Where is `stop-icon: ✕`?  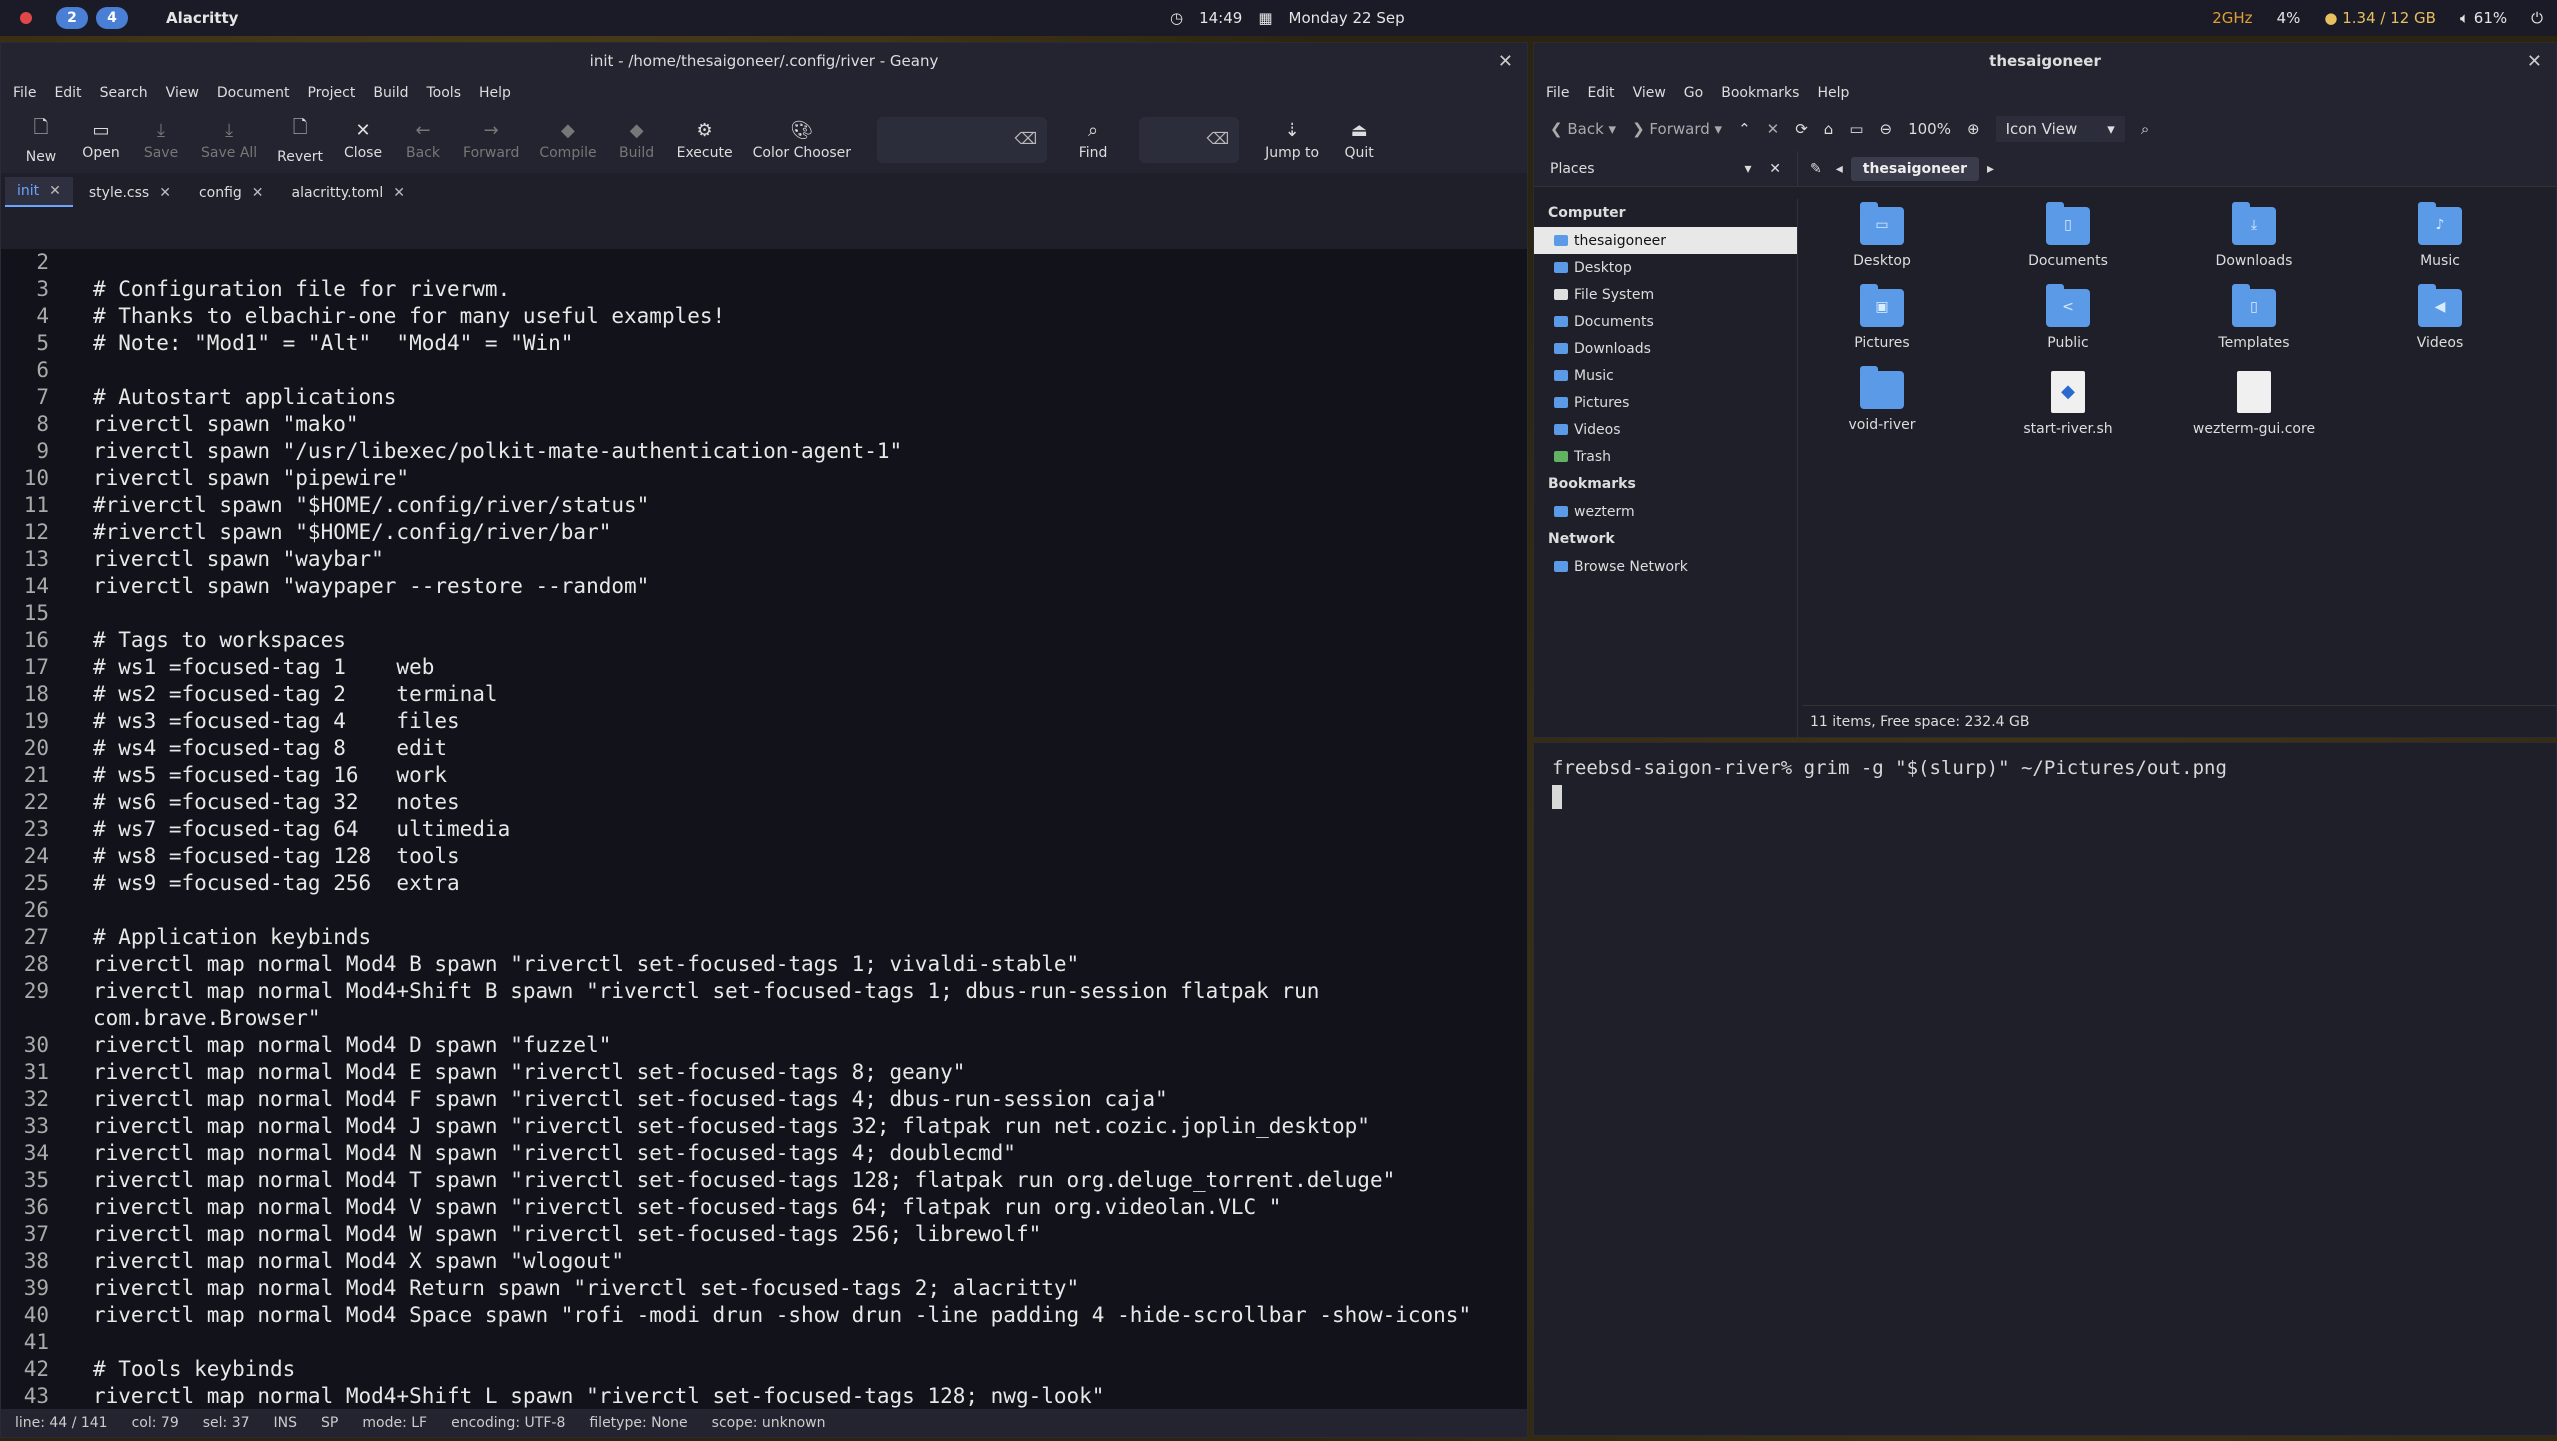 stop-icon: ✕ is located at coordinates (1773, 129).